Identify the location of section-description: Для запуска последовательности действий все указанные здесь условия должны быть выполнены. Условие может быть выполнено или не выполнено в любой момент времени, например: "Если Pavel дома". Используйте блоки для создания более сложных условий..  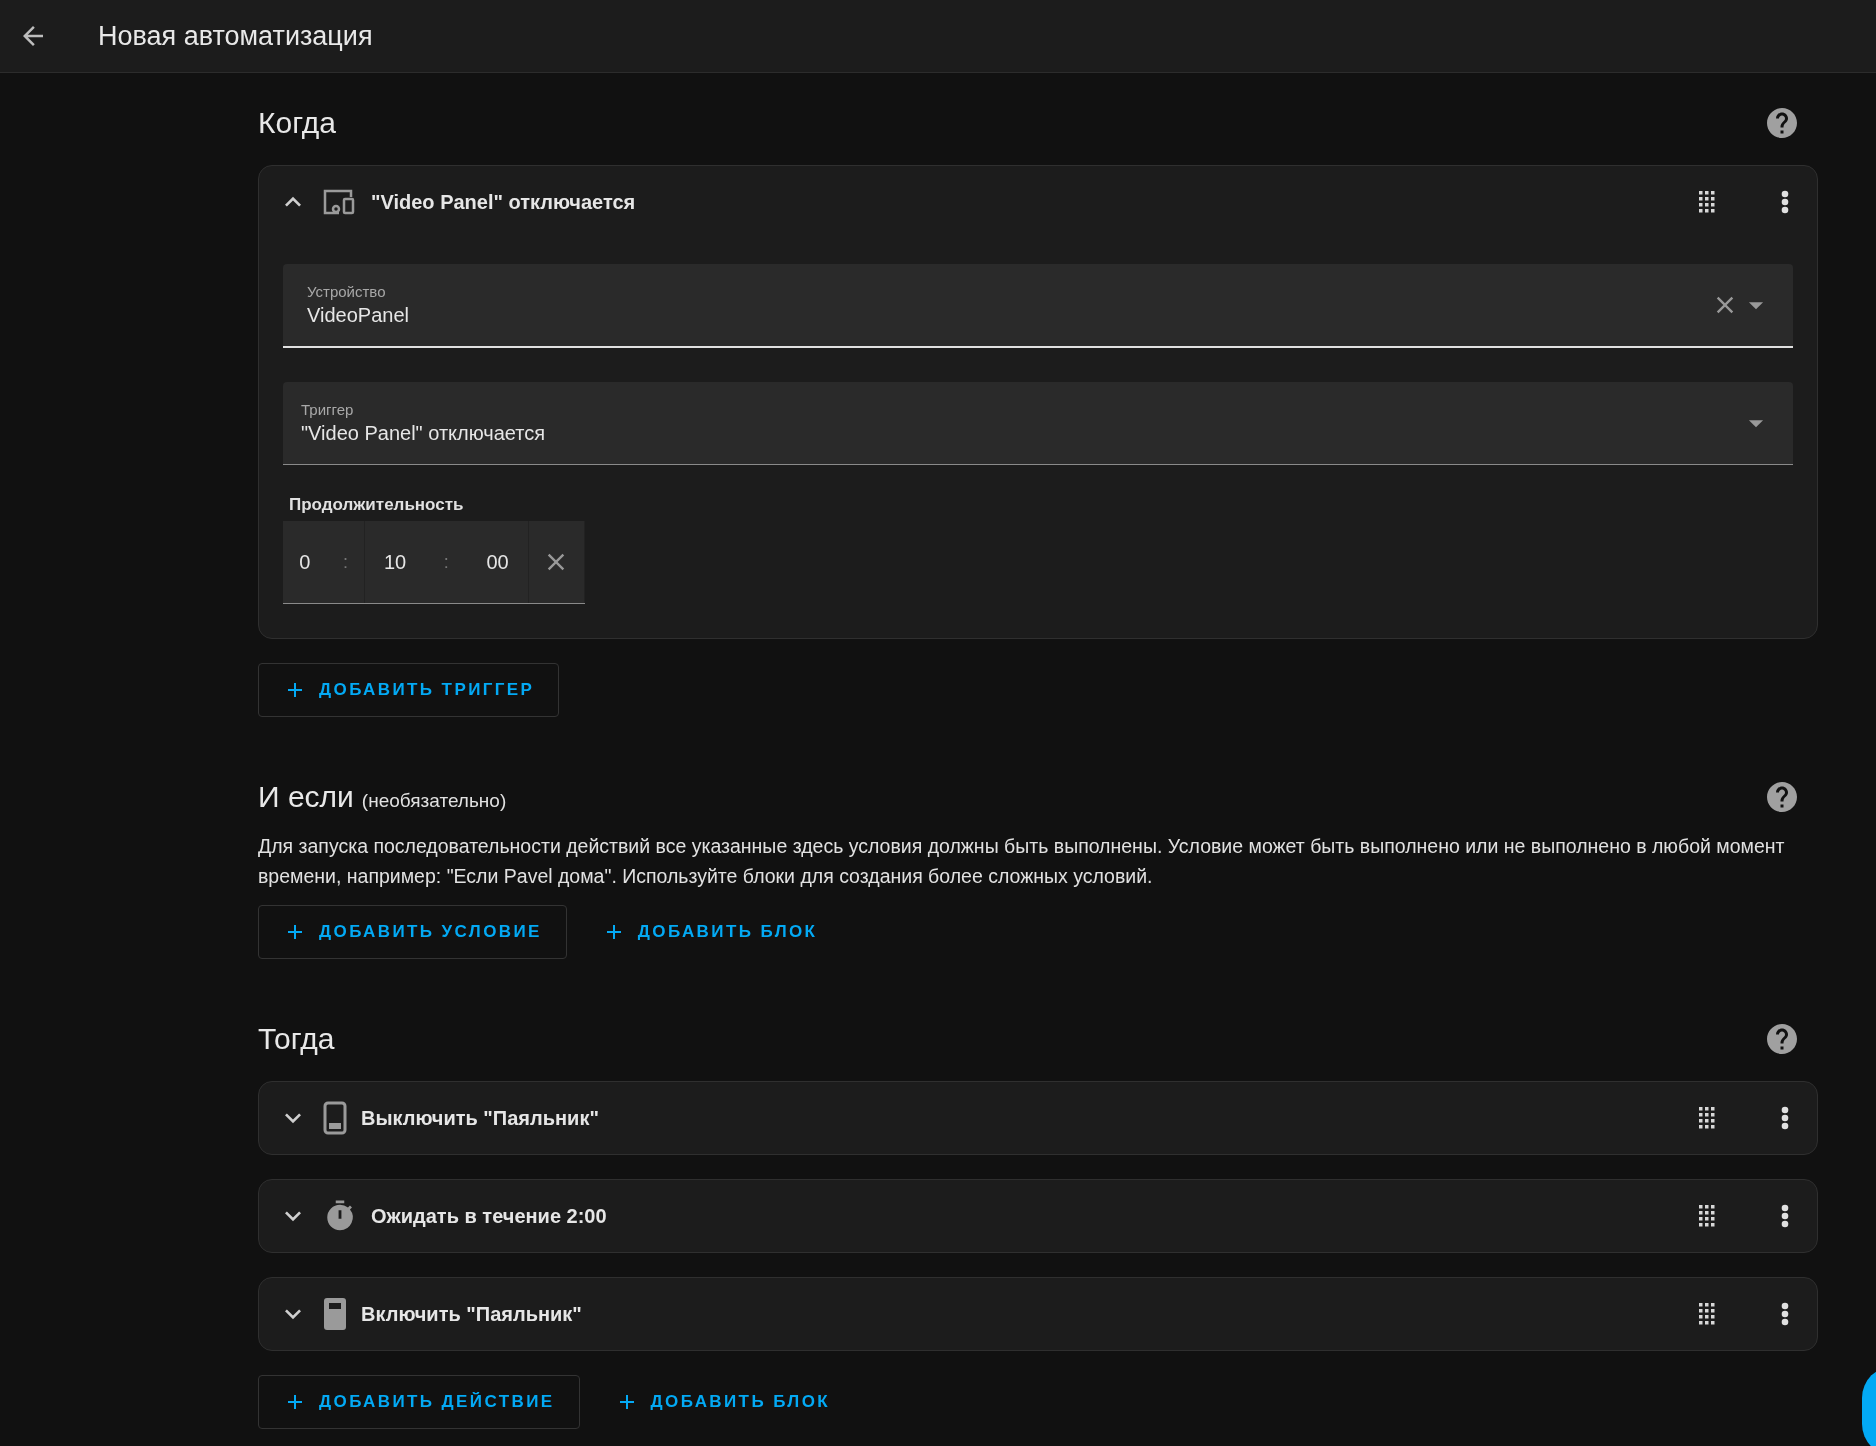
(1022, 861).